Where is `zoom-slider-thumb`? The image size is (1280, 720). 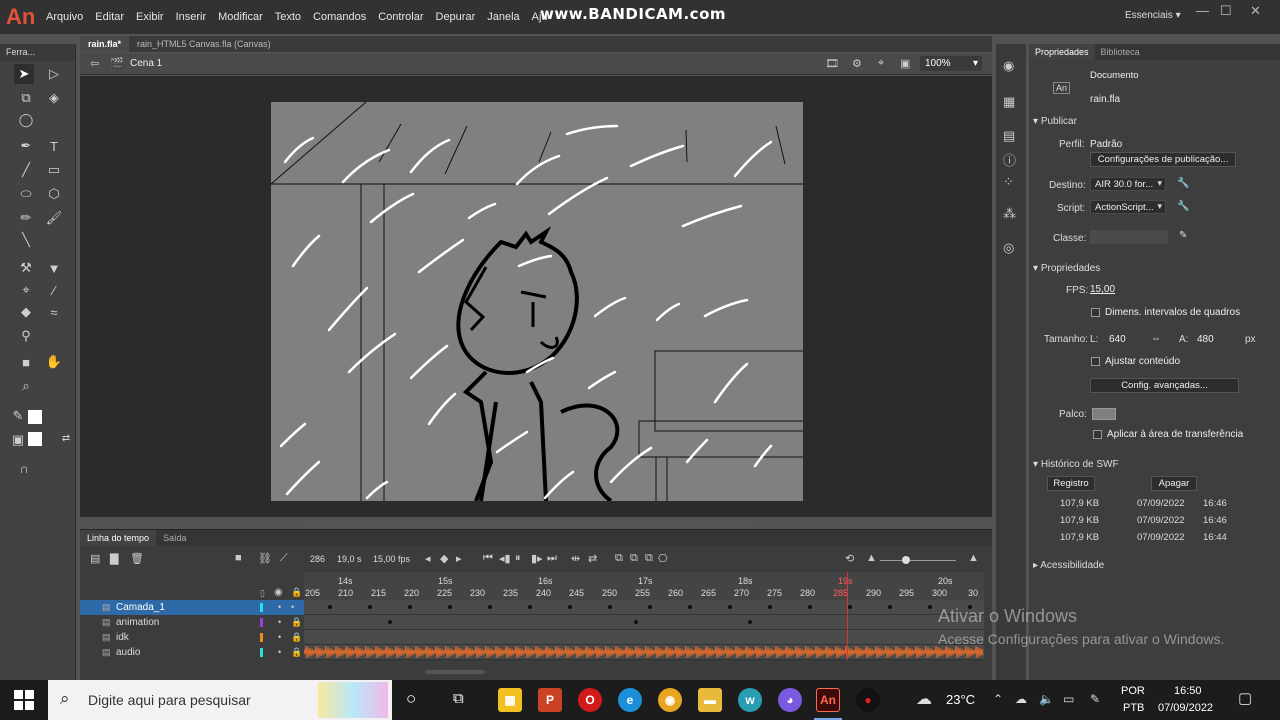
zoom-slider-thumb is located at coordinates (906, 560).